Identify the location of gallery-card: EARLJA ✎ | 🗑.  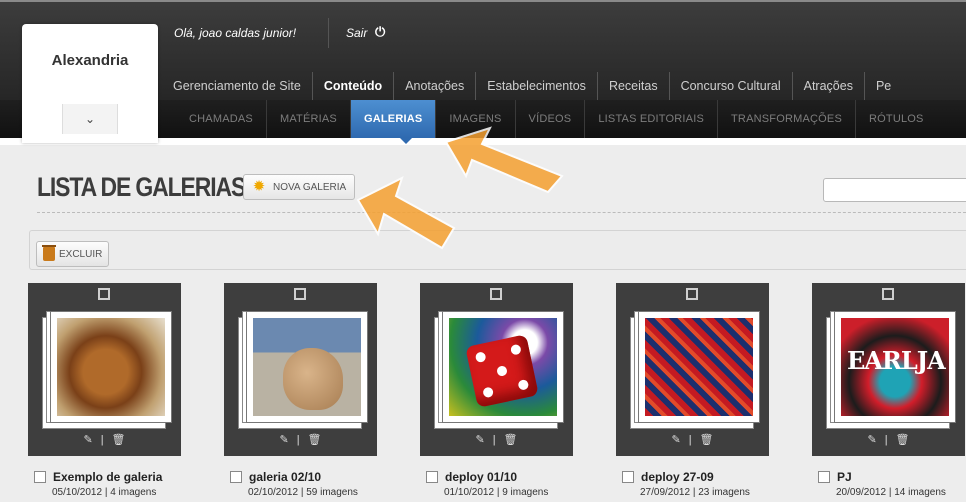
(888, 369).